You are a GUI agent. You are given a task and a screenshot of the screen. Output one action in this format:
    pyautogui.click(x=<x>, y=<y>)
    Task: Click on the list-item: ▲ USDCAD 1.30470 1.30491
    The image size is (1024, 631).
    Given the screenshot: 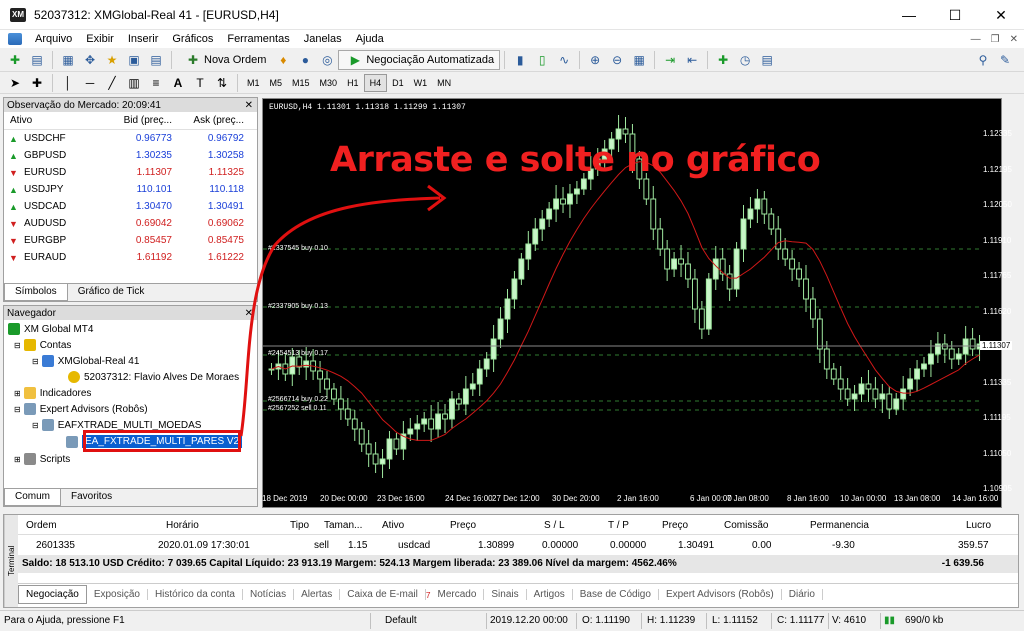 What is the action you would take?
    pyautogui.click(x=130, y=206)
    